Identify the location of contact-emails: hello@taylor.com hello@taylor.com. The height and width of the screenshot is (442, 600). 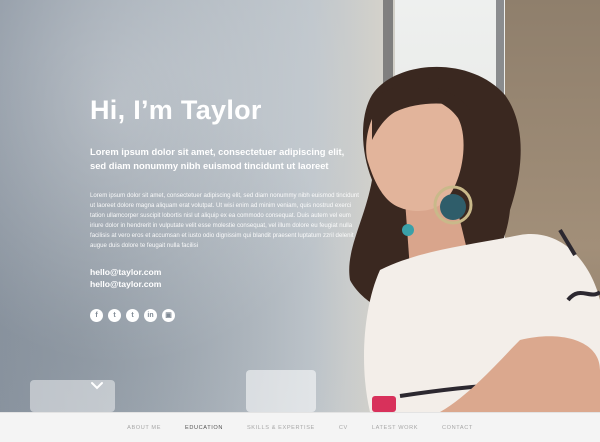
(227, 278).